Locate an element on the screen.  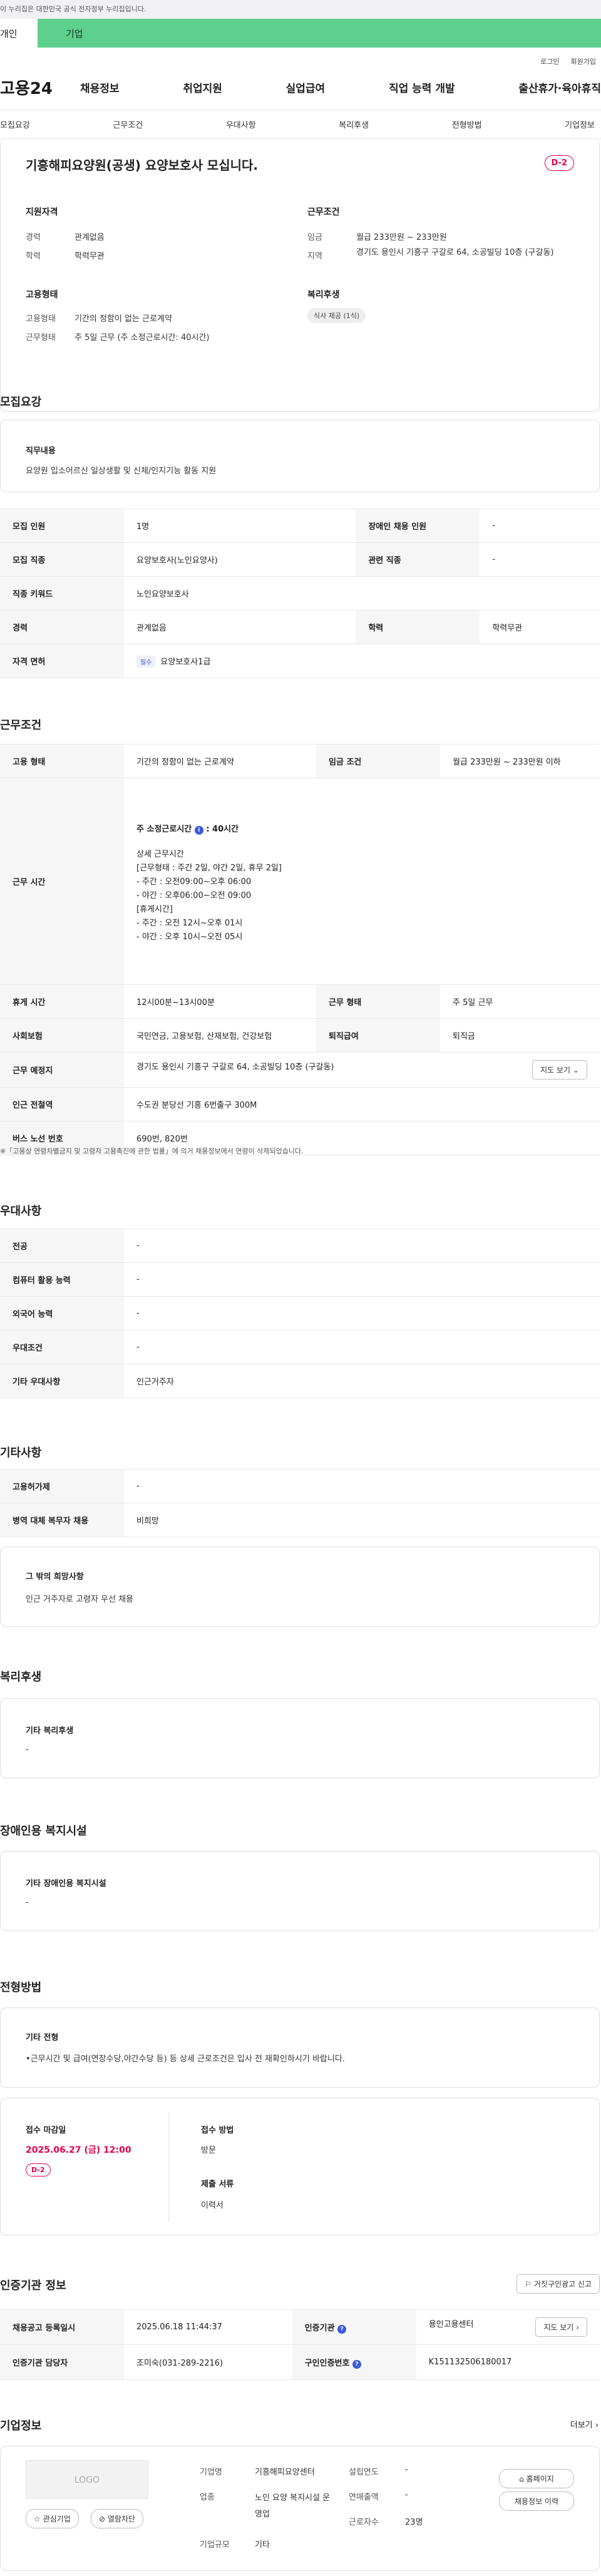
edu-label: 학력 is located at coordinates (33, 256).